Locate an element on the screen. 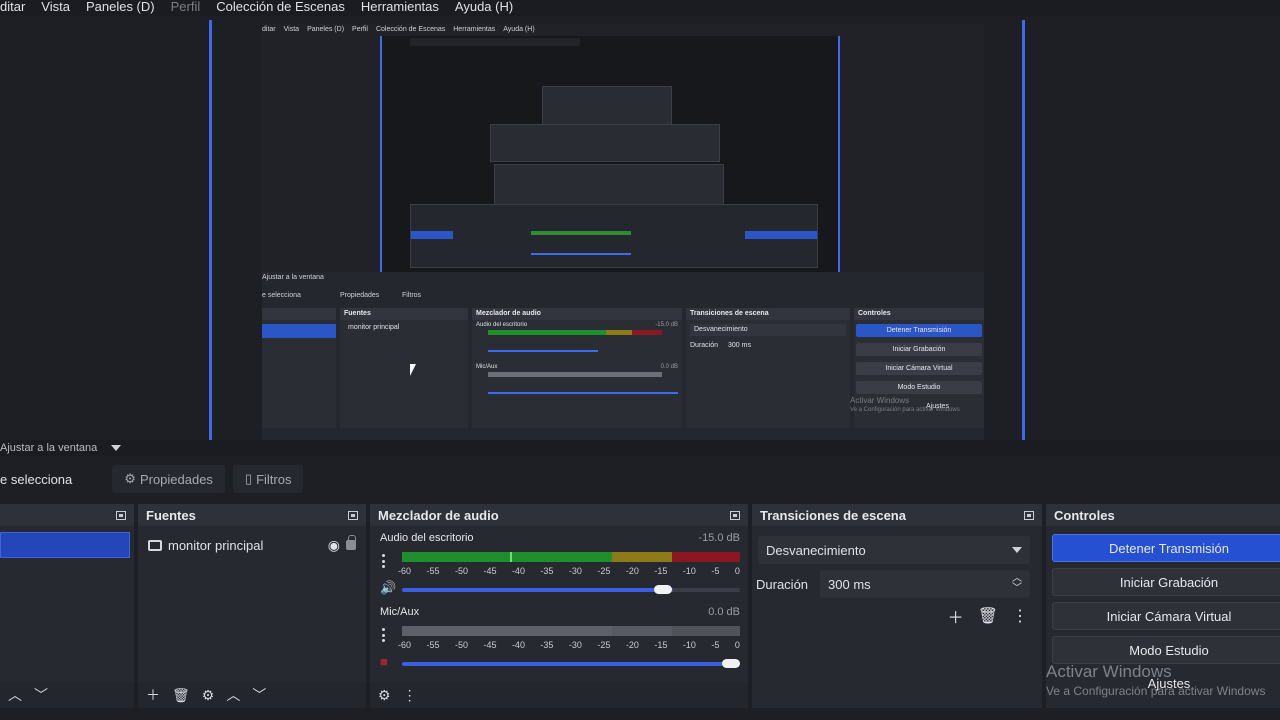 This screenshot has width=1280, height=720. studio-mode-button: Modo Estudio is located at coordinates (1166, 650).